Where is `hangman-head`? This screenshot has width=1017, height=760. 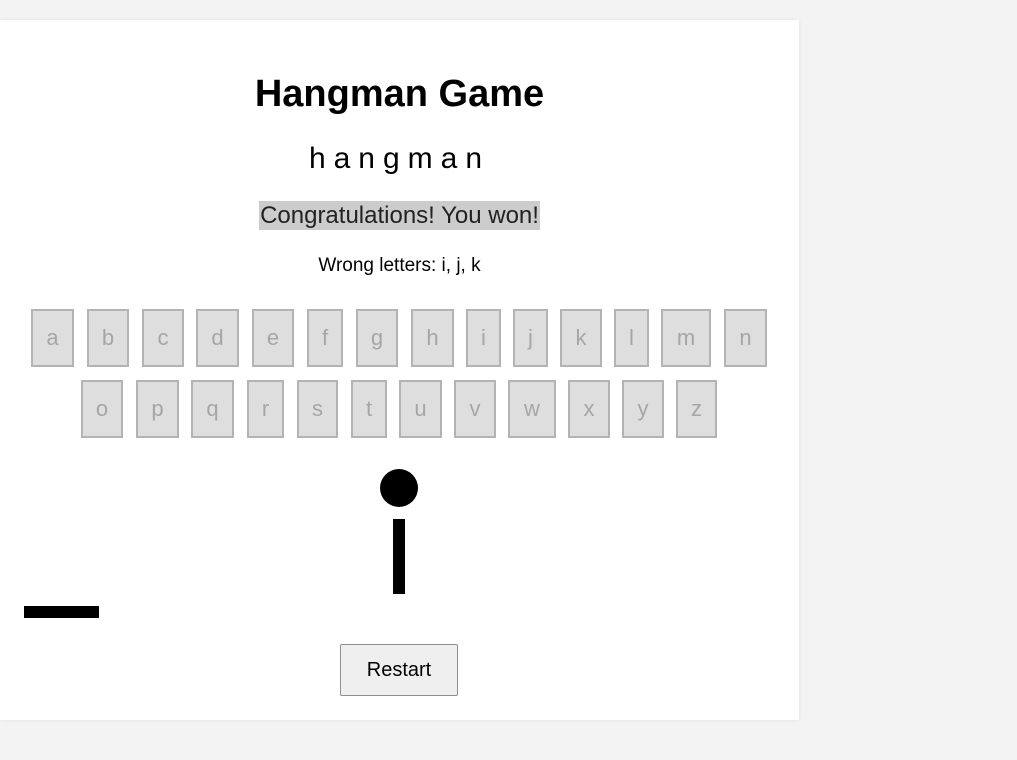 hangman-head is located at coordinates (399, 488).